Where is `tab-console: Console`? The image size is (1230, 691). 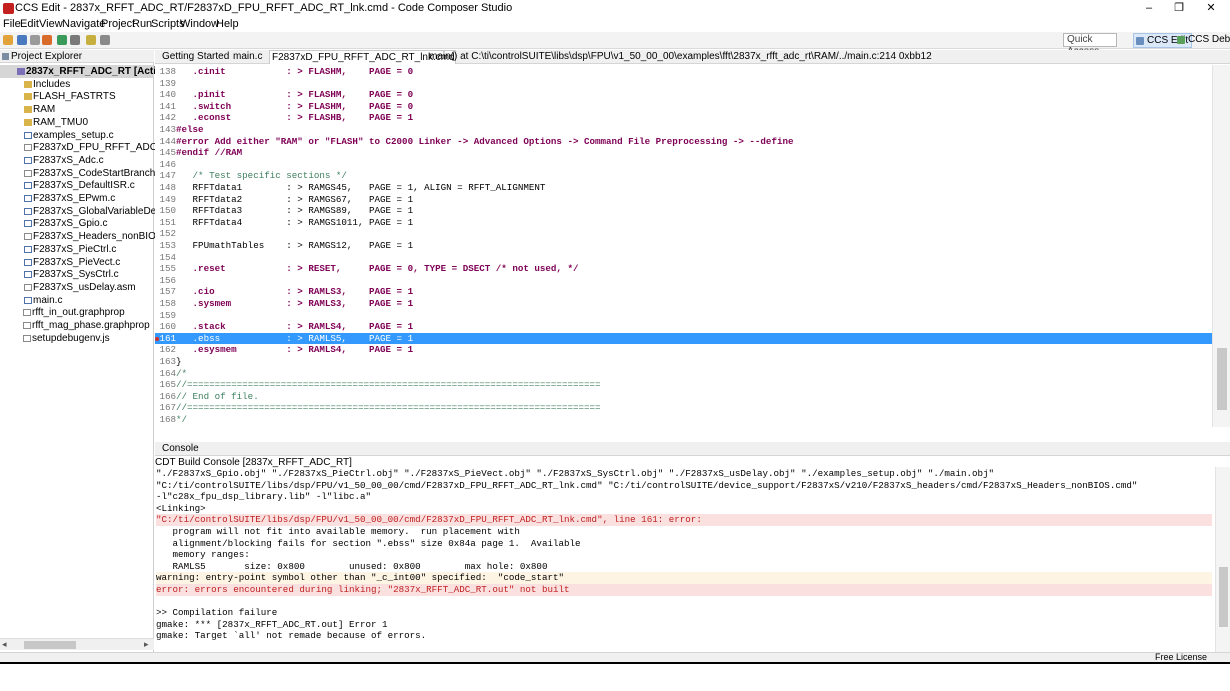 tab-console: Console is located at coordinates (692, 449).